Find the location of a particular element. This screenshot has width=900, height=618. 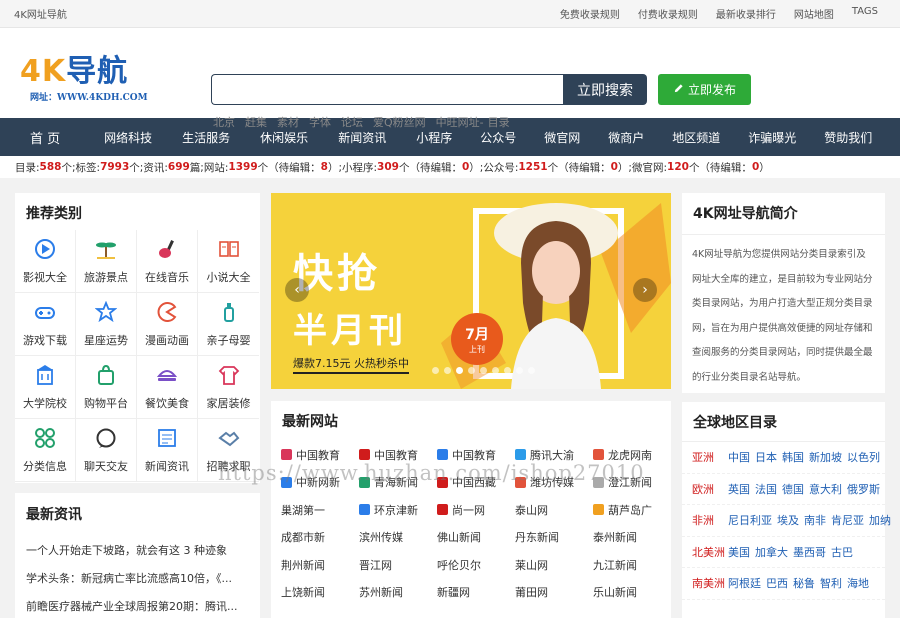

hot-word: 论坛 is located at coordinates (352, 122).